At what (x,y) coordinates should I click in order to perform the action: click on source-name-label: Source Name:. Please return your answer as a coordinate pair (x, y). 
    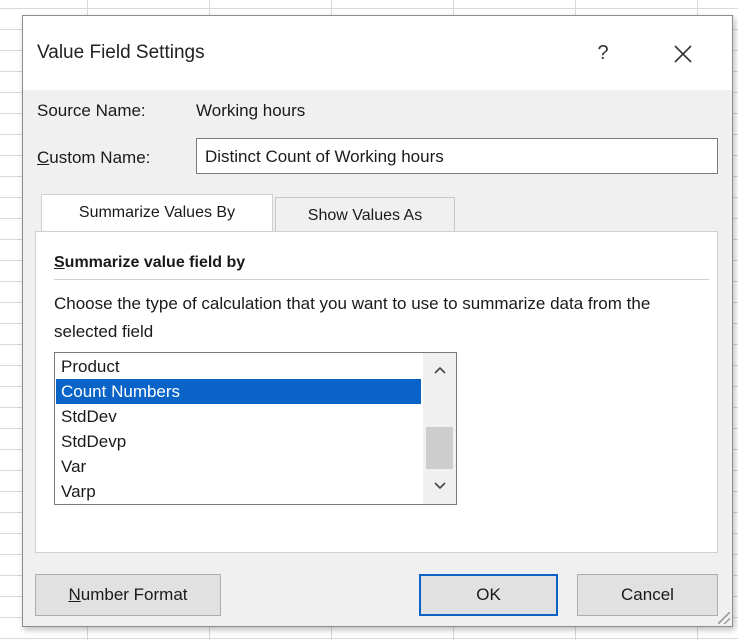
    Looking at the image, I should click on (91, 110).